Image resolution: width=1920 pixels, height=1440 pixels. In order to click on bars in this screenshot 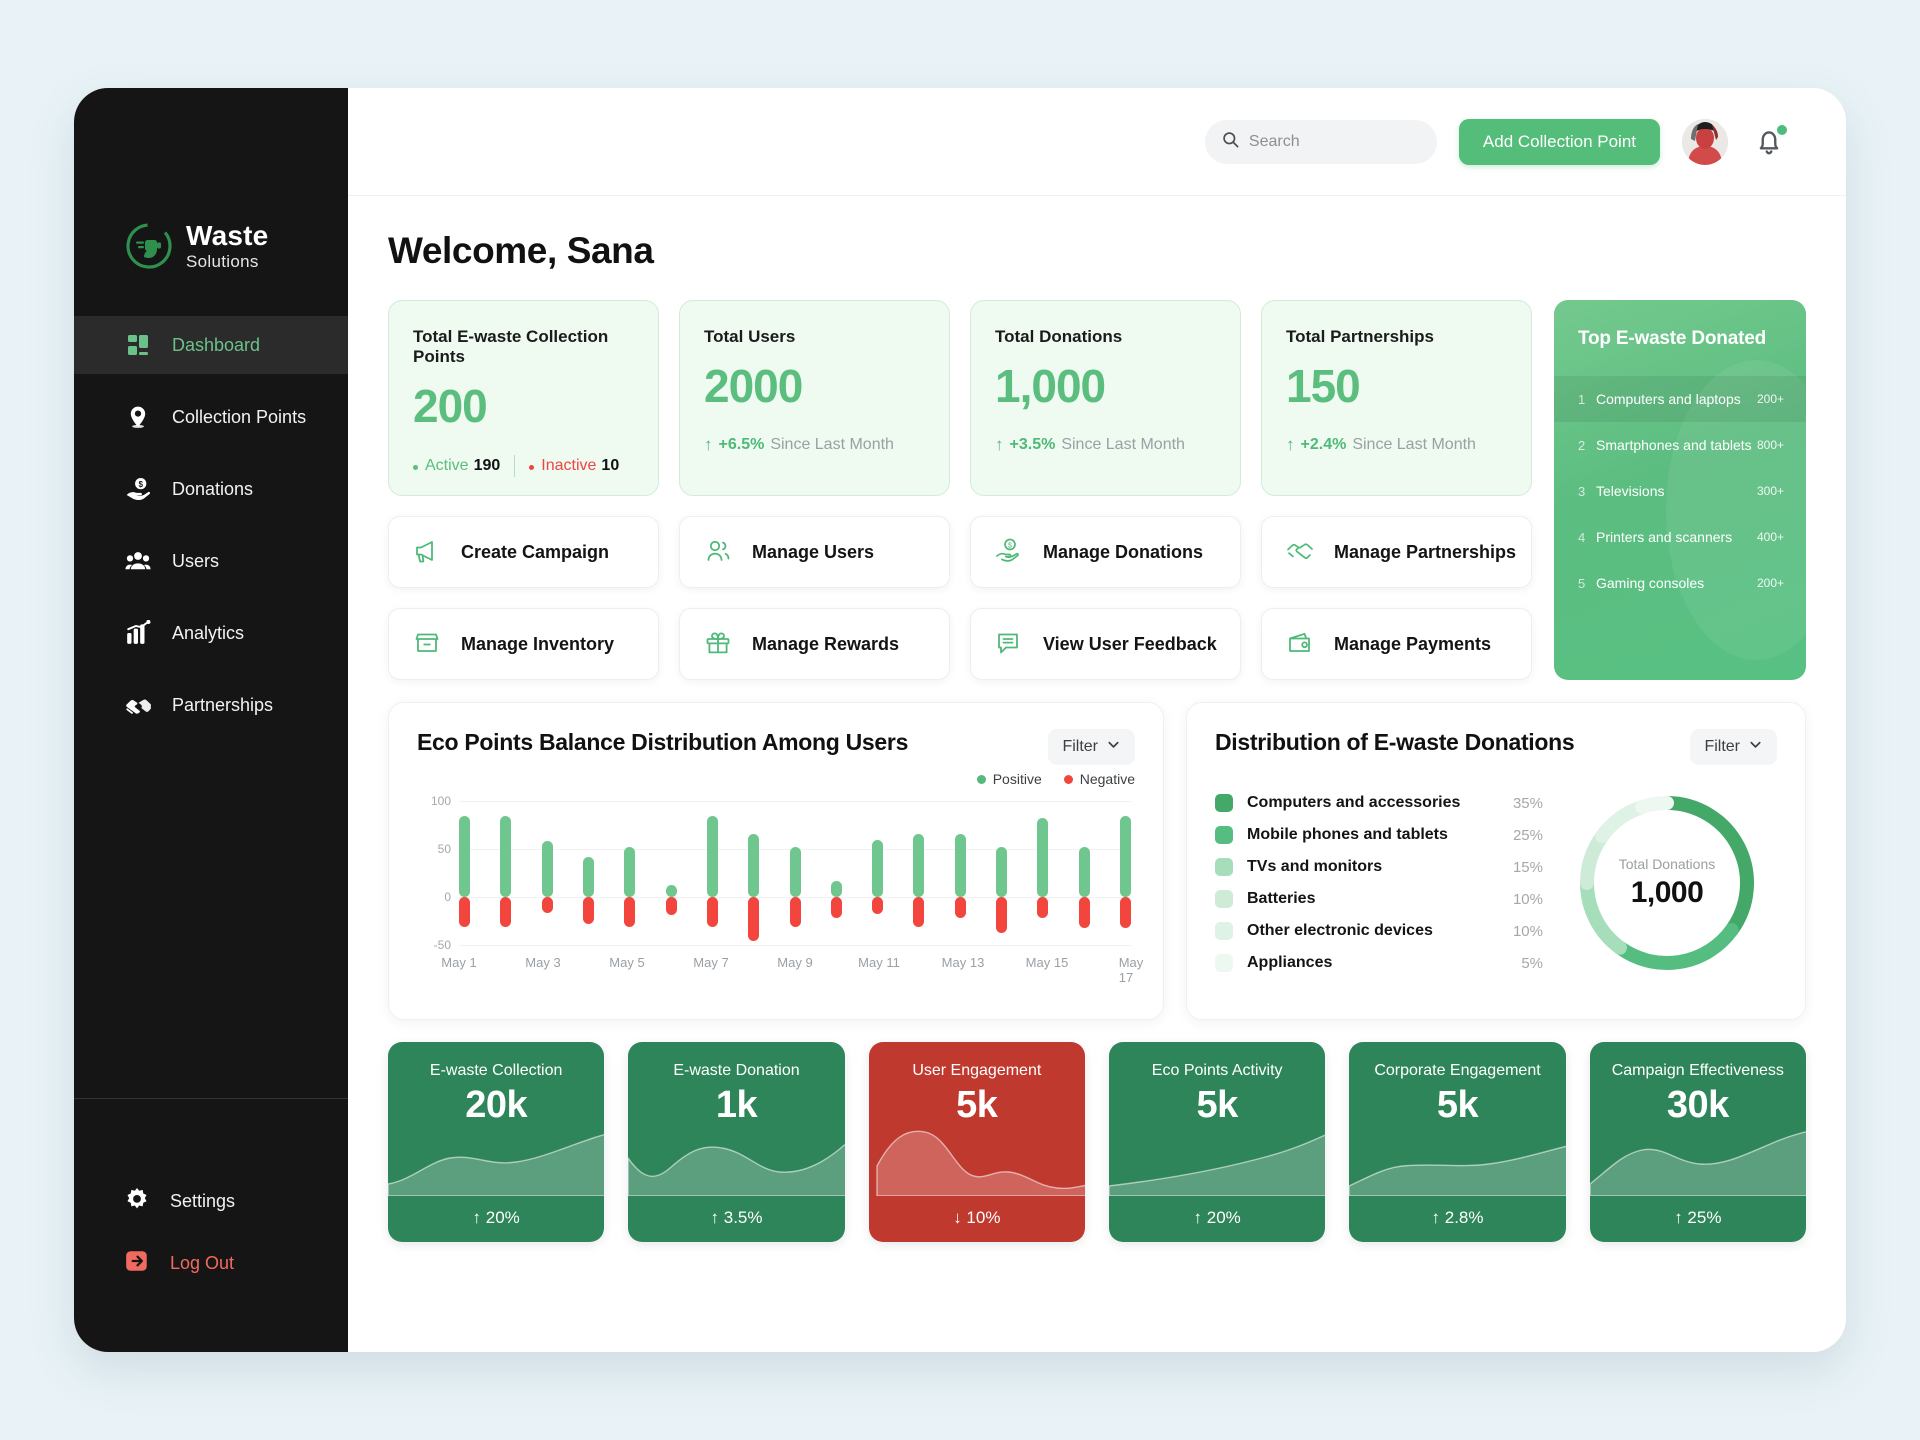, I will do `click(795, 873)`.